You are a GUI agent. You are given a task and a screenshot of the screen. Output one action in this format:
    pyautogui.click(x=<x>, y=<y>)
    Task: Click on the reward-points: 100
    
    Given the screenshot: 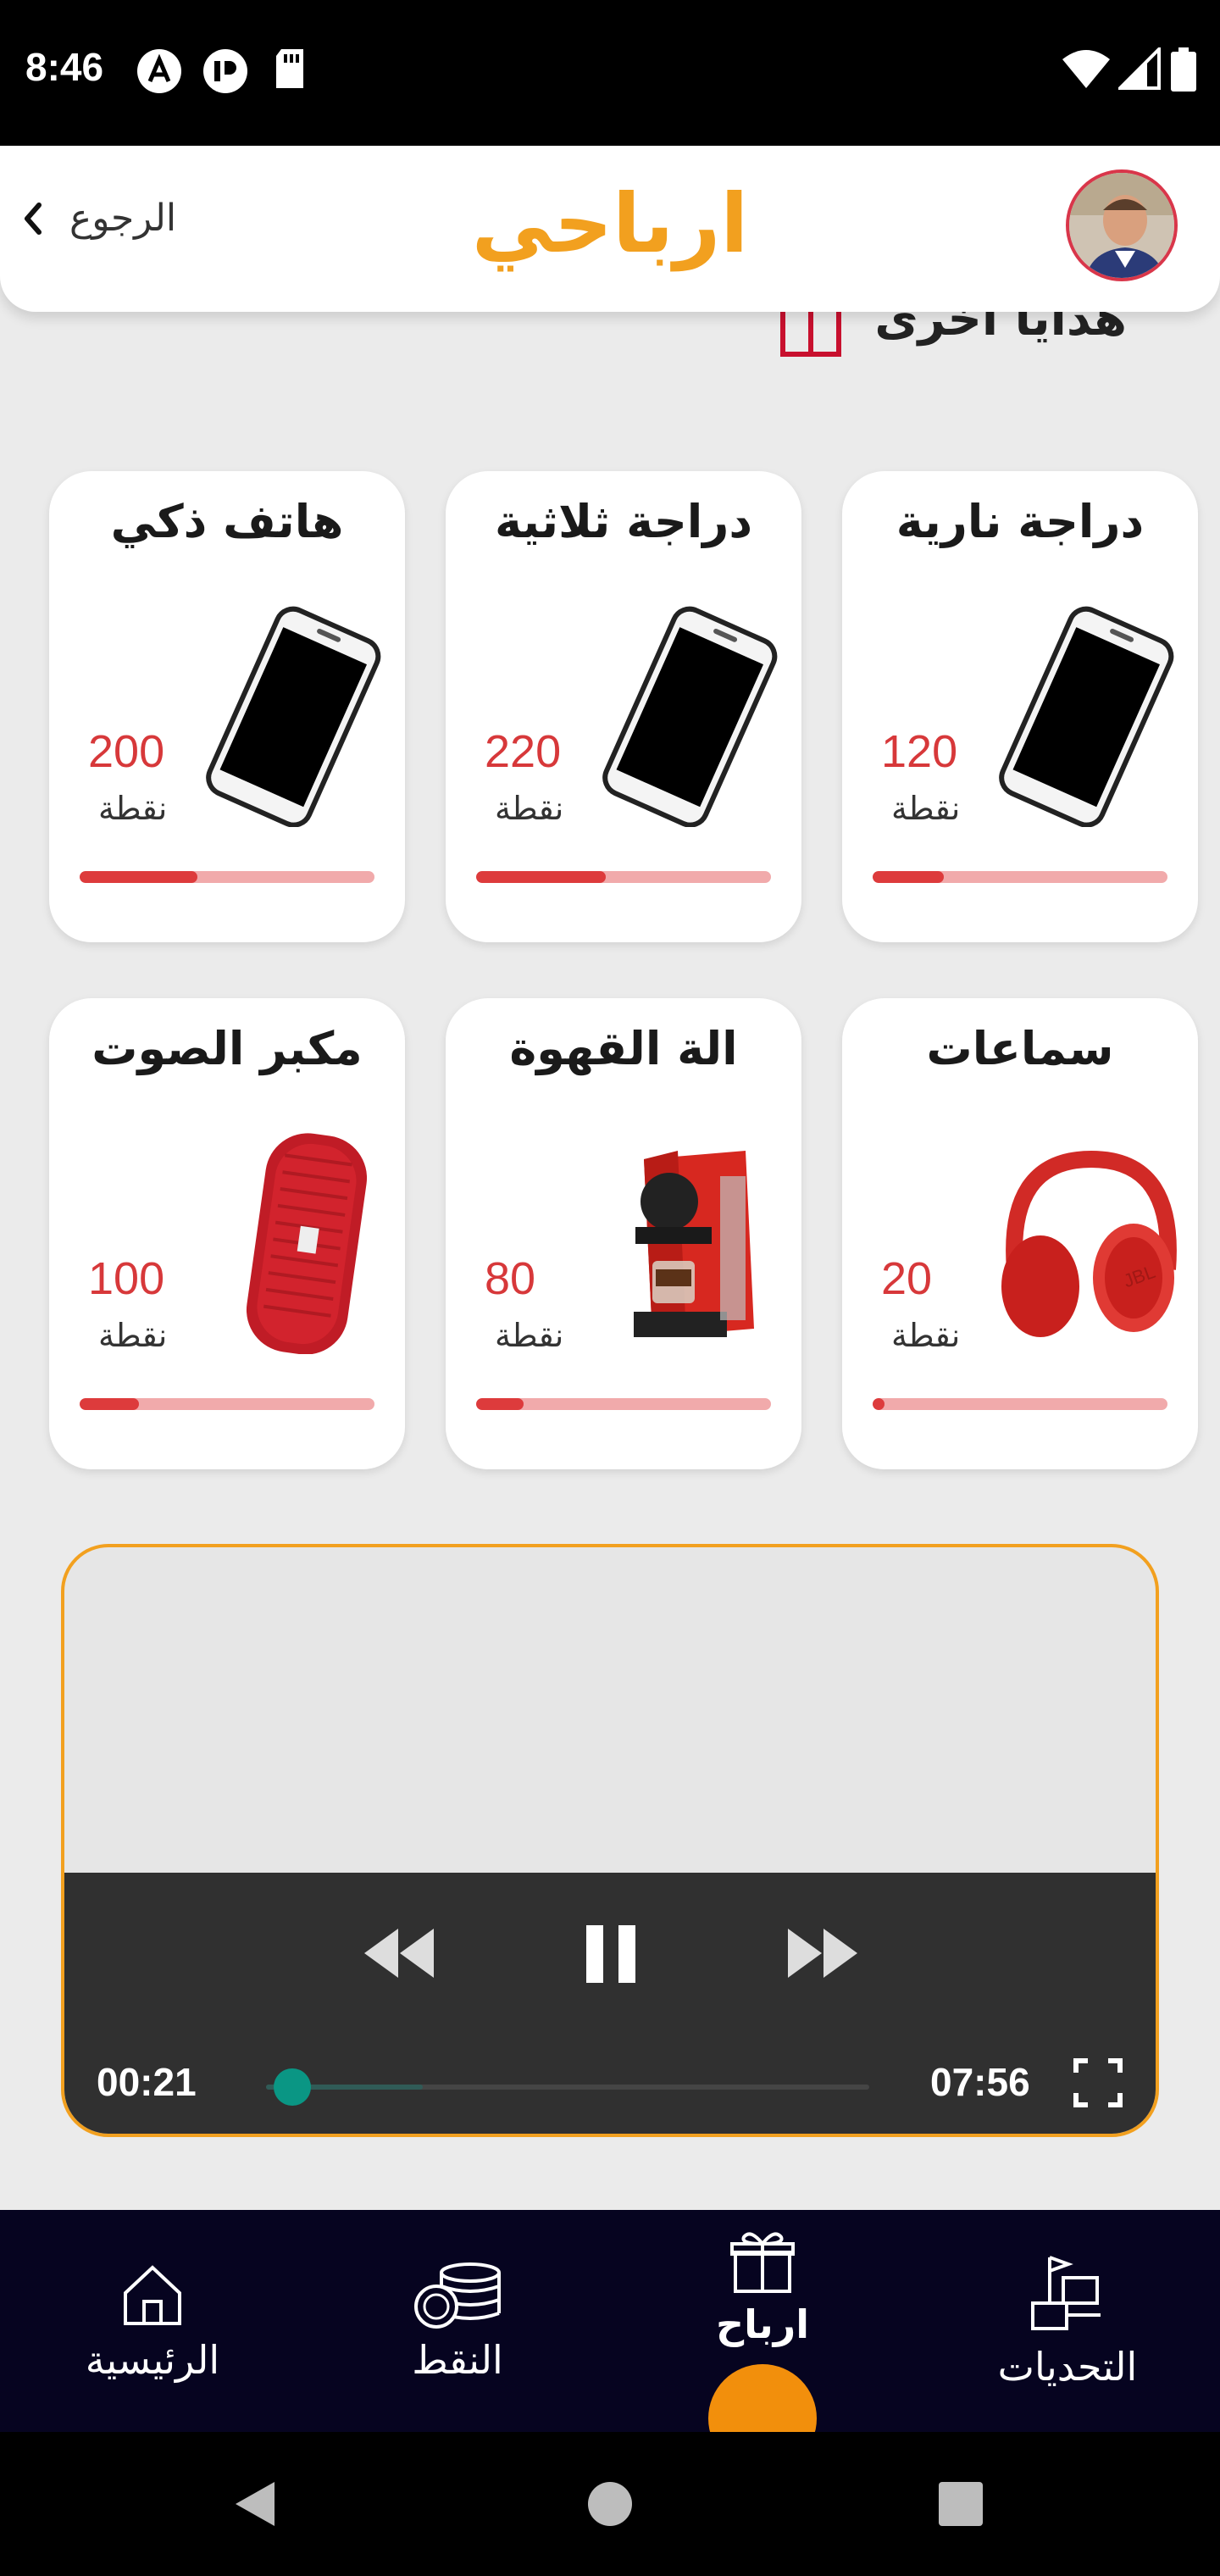 What is the action you would take?
    pyautogui.click(x=126, y=1278)
    